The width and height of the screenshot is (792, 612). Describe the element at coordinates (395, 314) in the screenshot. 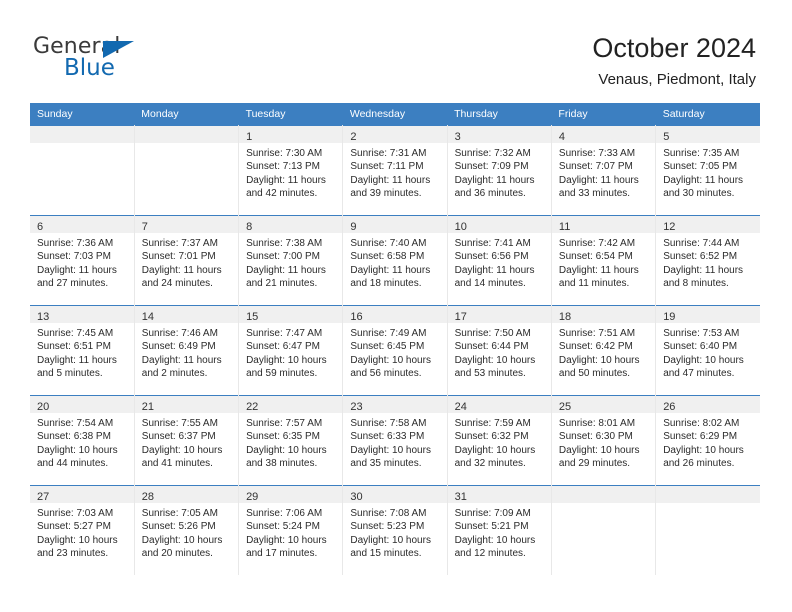

I see `day-number-band: 16` at that location.